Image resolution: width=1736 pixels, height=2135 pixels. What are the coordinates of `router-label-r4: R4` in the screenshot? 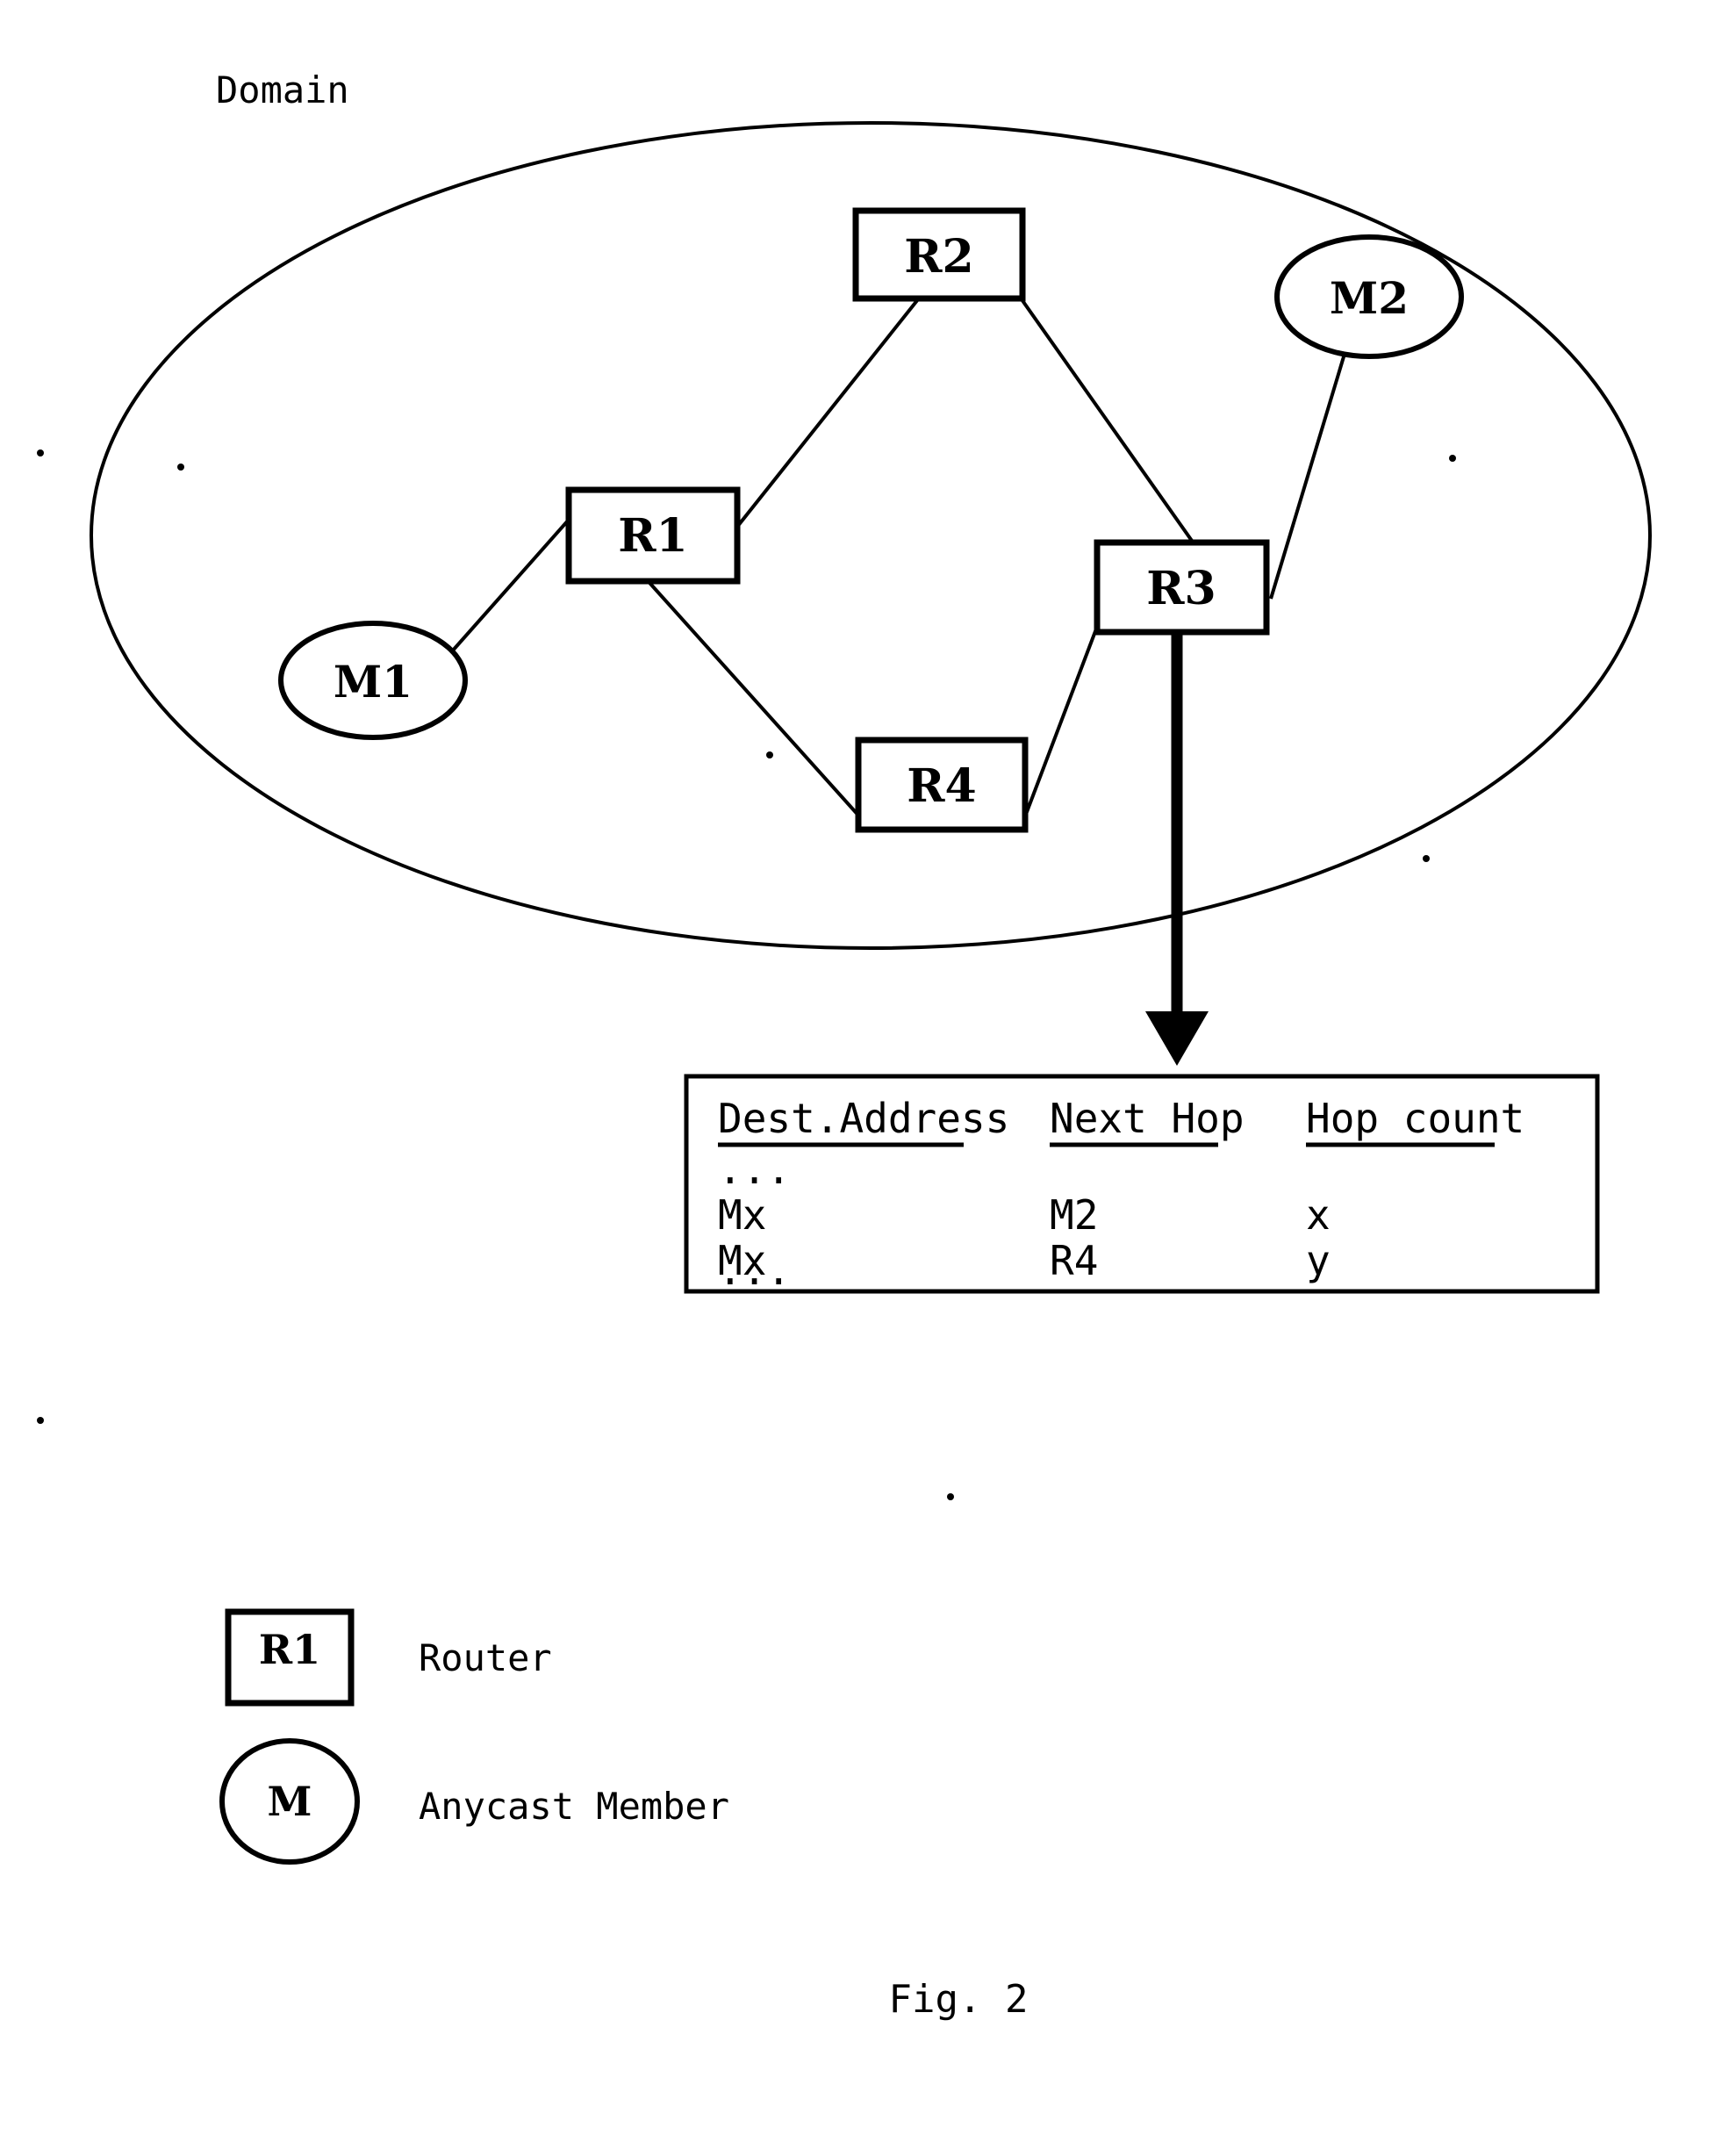 It's located at (942, 786).